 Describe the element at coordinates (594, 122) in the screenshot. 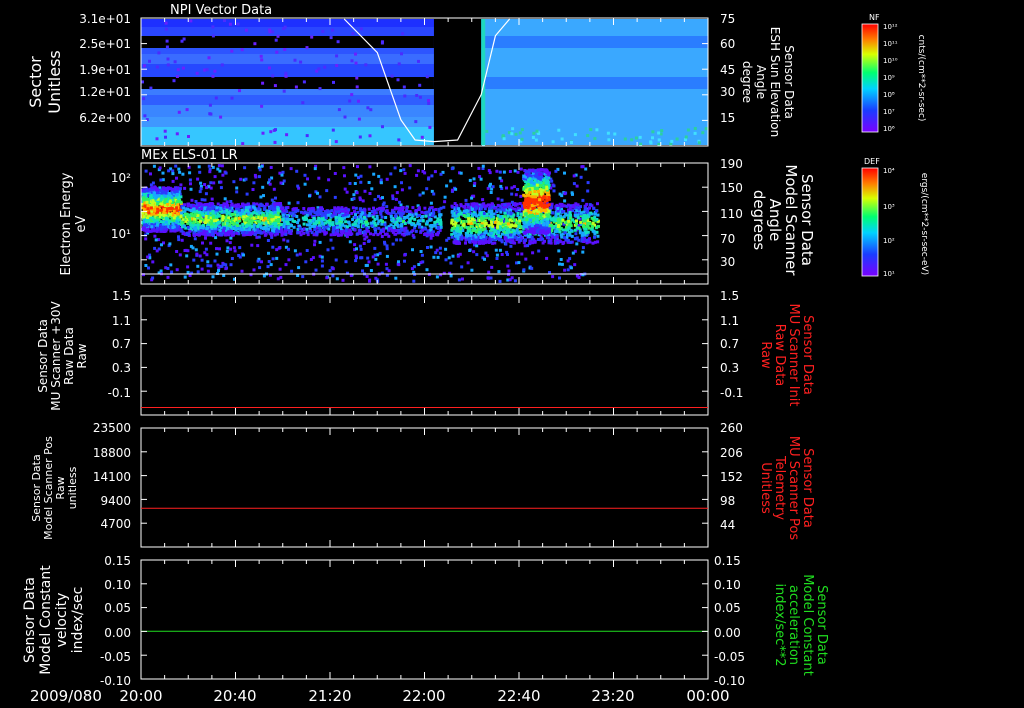

I see `npi-row-right` at that location.